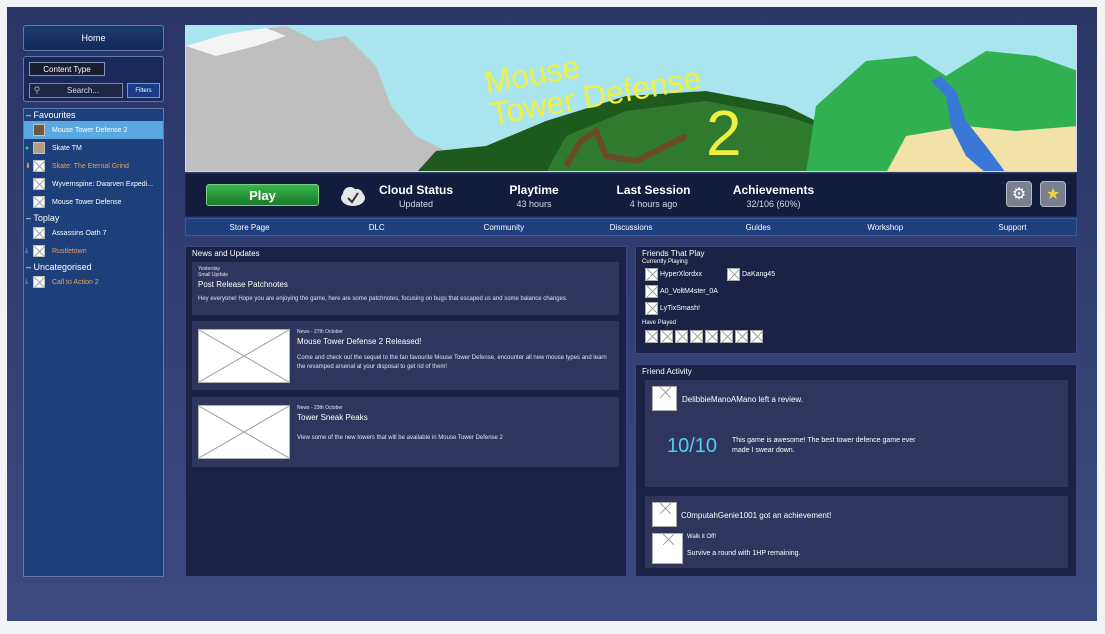 This screenshot has height=634, width=1105. I want to click on favourite-button: ★, so click(1053, 194).